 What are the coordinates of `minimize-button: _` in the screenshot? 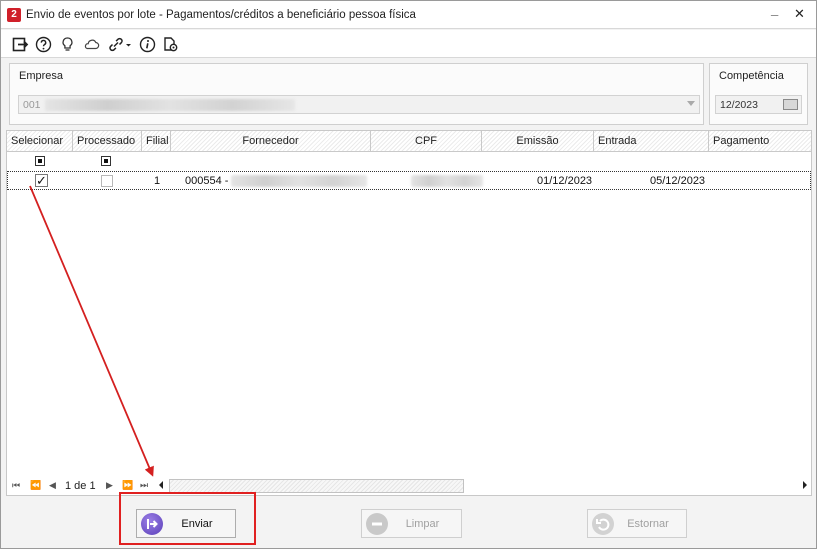 It's located at (774, 10).